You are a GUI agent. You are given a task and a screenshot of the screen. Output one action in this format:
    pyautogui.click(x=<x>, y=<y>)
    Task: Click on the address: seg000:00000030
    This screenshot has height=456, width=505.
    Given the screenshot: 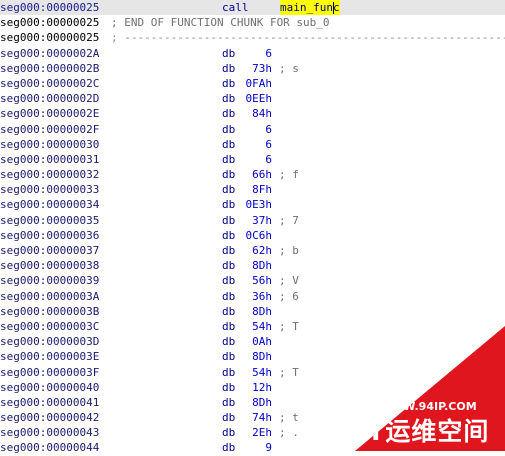 What is the action you would take?
    pyautogui.click(x=49, y=144)
    